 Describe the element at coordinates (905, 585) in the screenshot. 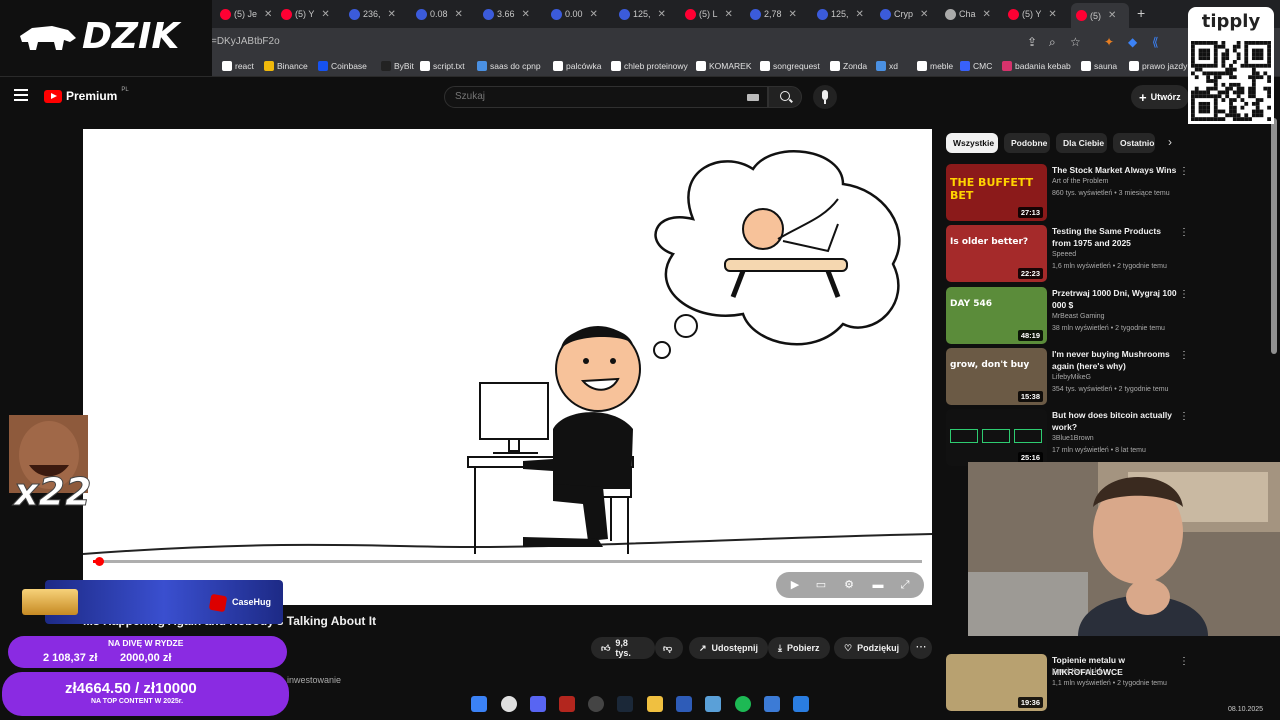

I see `fullscreen-icon: ⤢` at that location.